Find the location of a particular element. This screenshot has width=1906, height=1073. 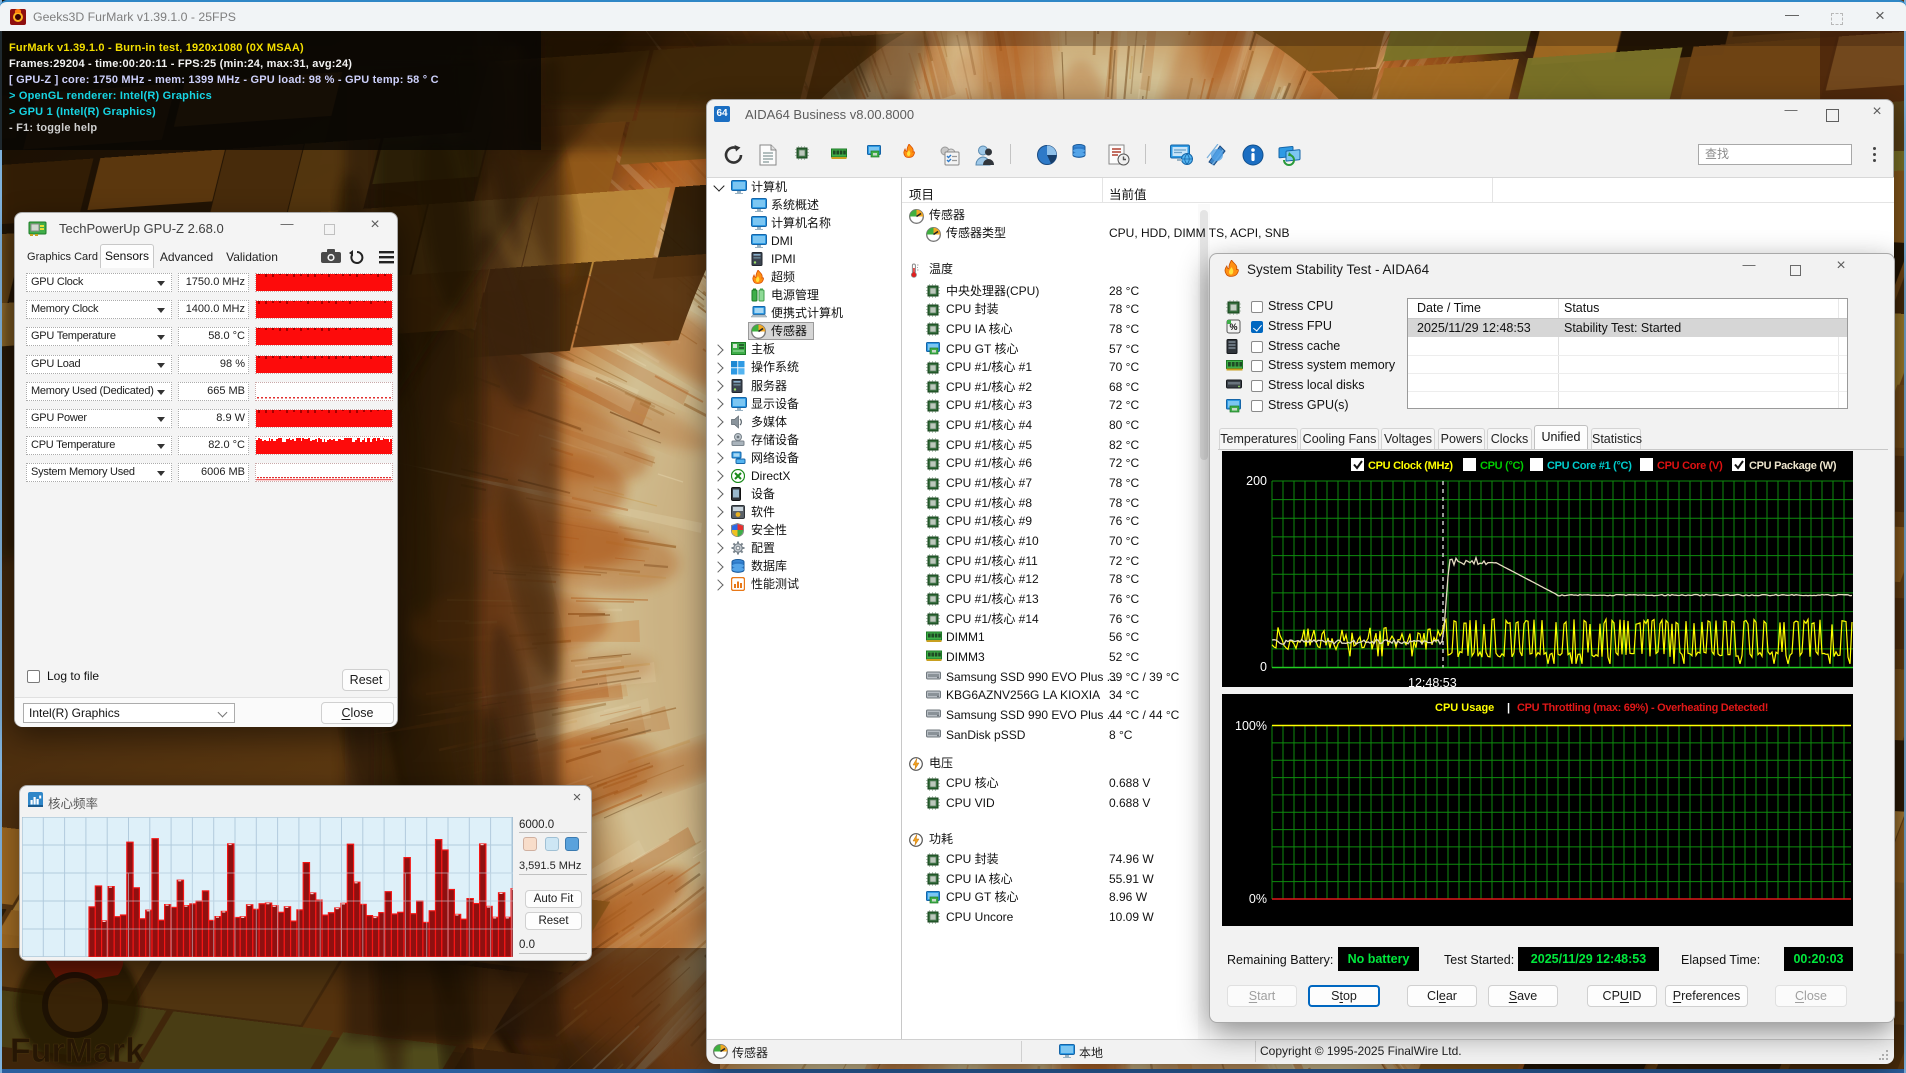

svg-text: 0% is located at coordinates (1258, 899).